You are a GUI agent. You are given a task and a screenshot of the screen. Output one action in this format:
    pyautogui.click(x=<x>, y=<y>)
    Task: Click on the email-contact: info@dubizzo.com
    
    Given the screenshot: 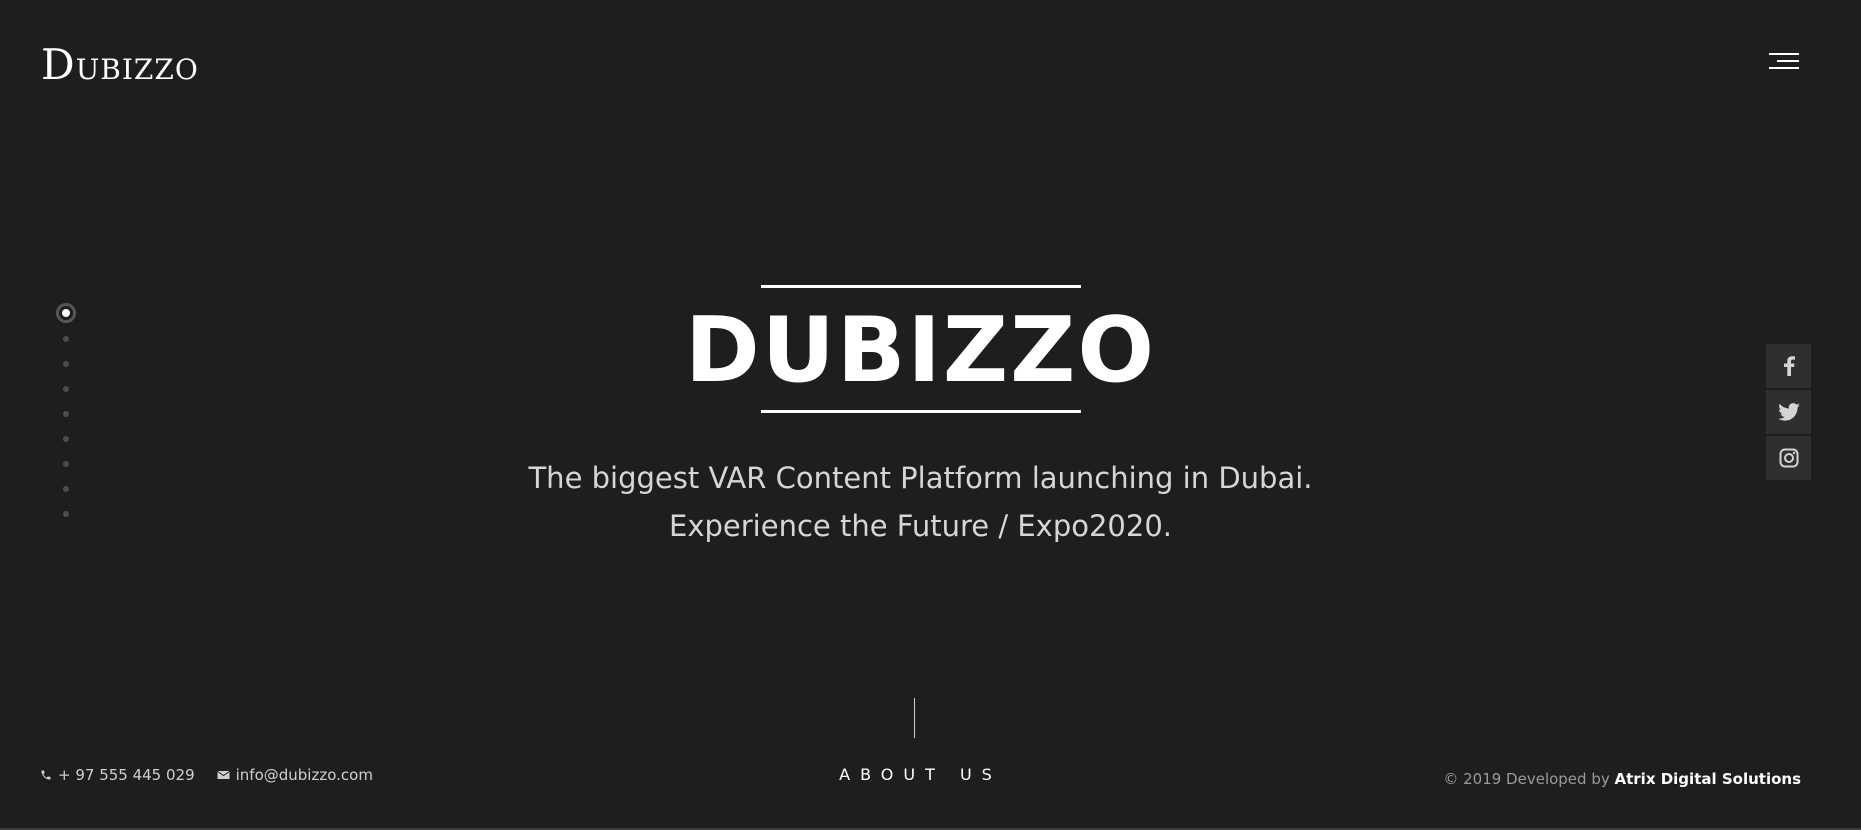 What is the action you would take?
    pyautogui.click(x=294, y=775)
    